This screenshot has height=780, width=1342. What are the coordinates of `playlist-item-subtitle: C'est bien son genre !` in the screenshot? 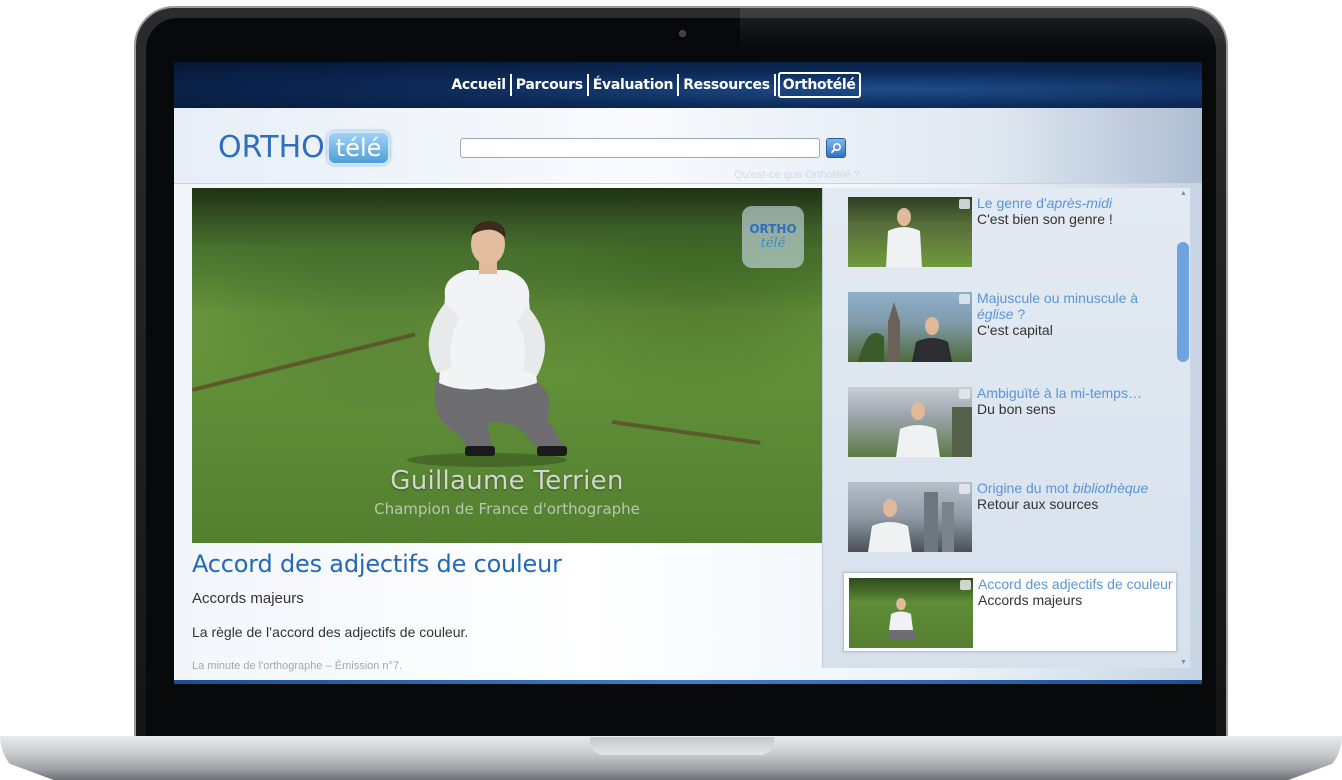 It's located at (1045, 219).